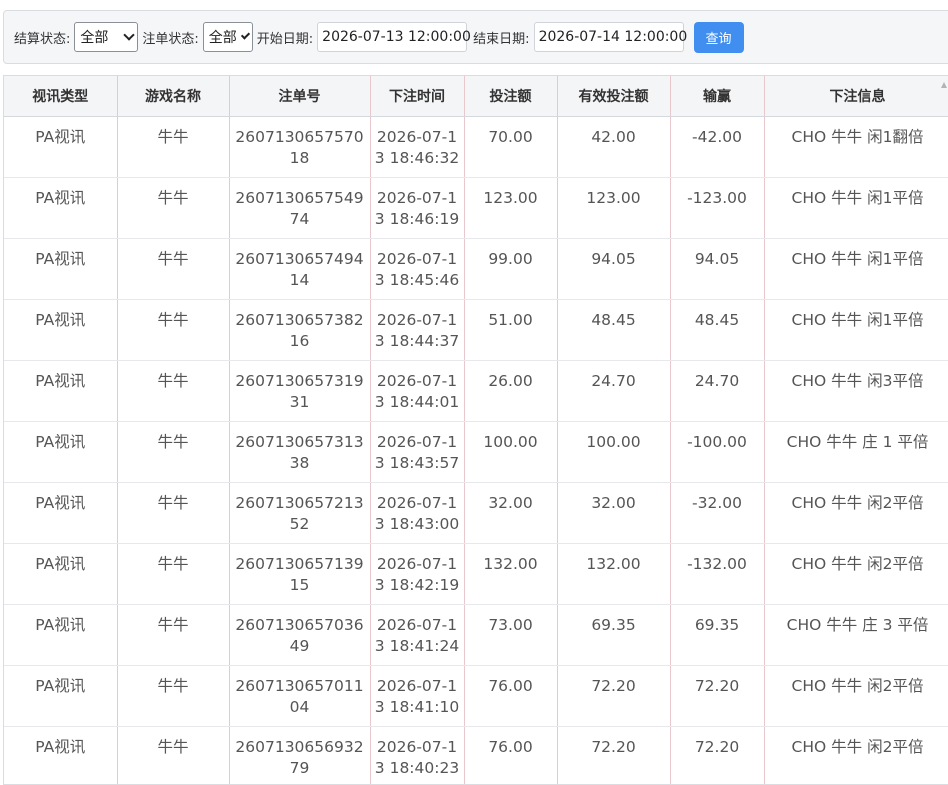 The width and height of the screenshot is (948, 785). What do you see at coordinates (417, 756) in the screenshot?
I see `cell-bet-time: 2026-07-13 18:40:23` at bounding box center [417, 756].